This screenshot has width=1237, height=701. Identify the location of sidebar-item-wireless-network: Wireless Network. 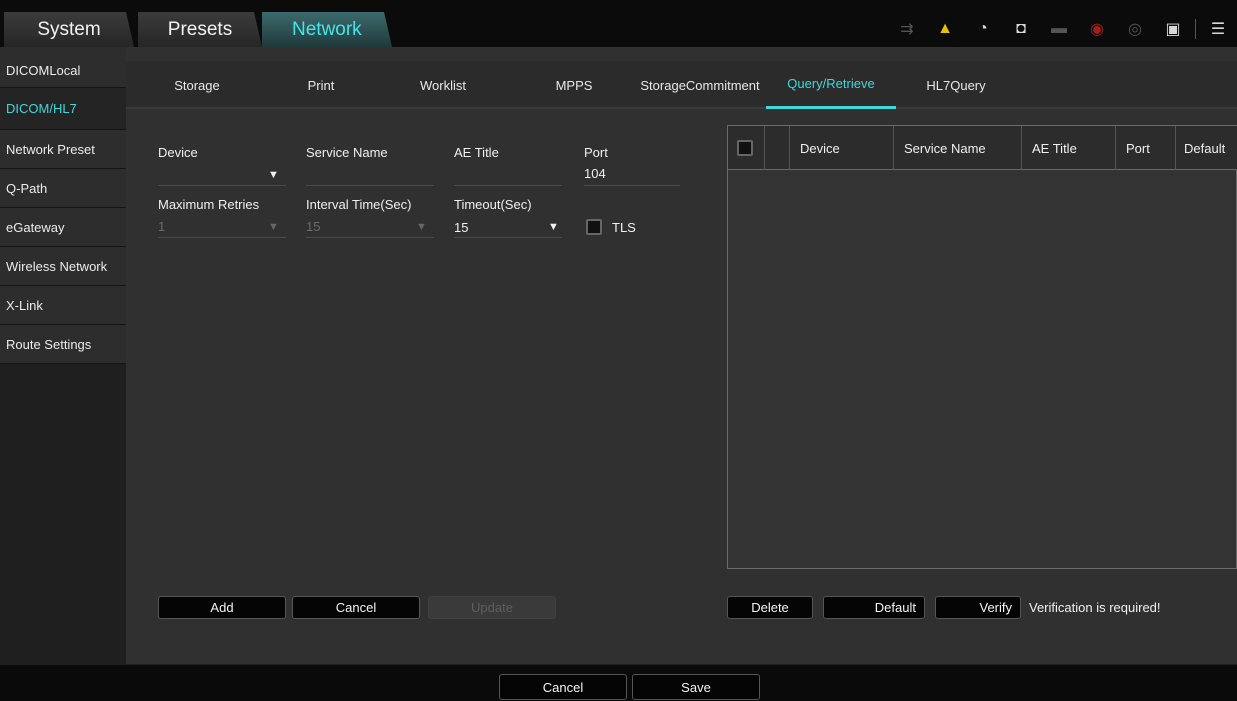
(63, 266).